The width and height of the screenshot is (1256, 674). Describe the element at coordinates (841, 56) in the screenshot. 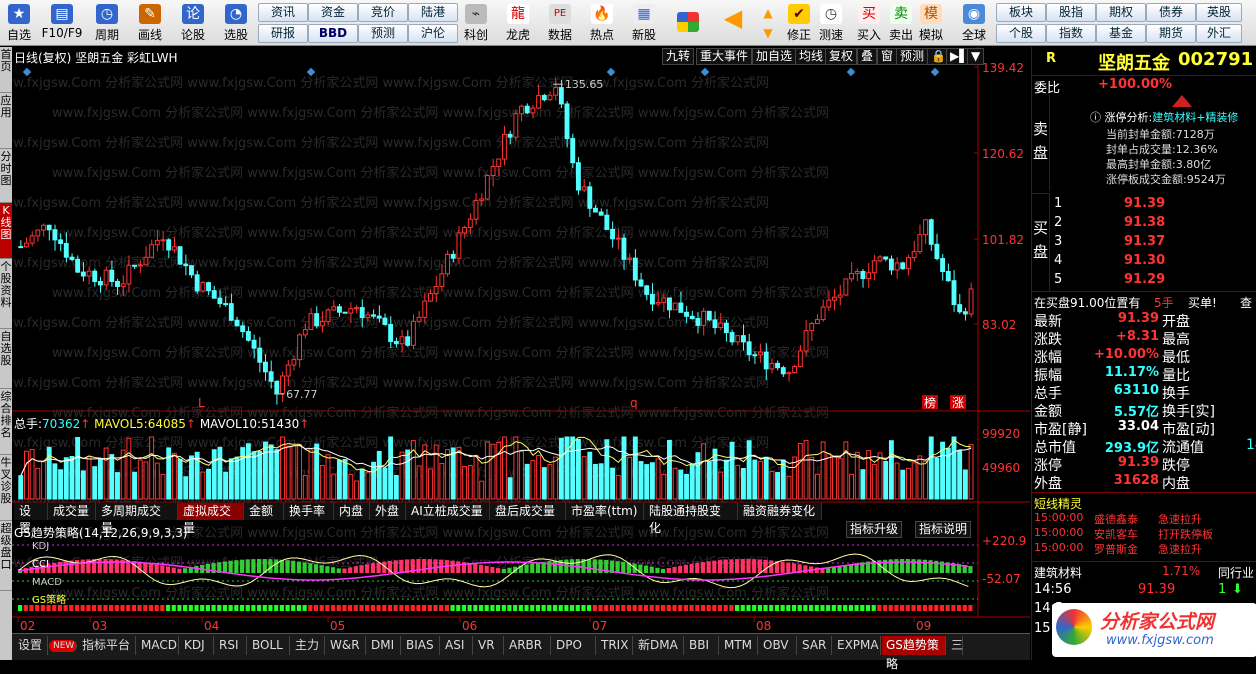

I see `tool-adjust: 复权` at that location.